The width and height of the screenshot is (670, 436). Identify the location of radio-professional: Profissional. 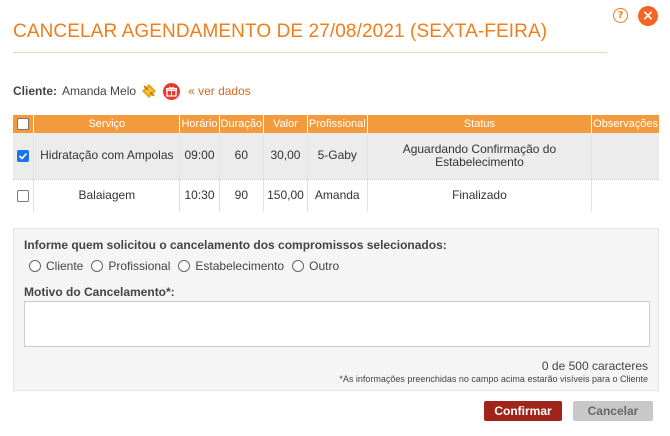
(130, 266).